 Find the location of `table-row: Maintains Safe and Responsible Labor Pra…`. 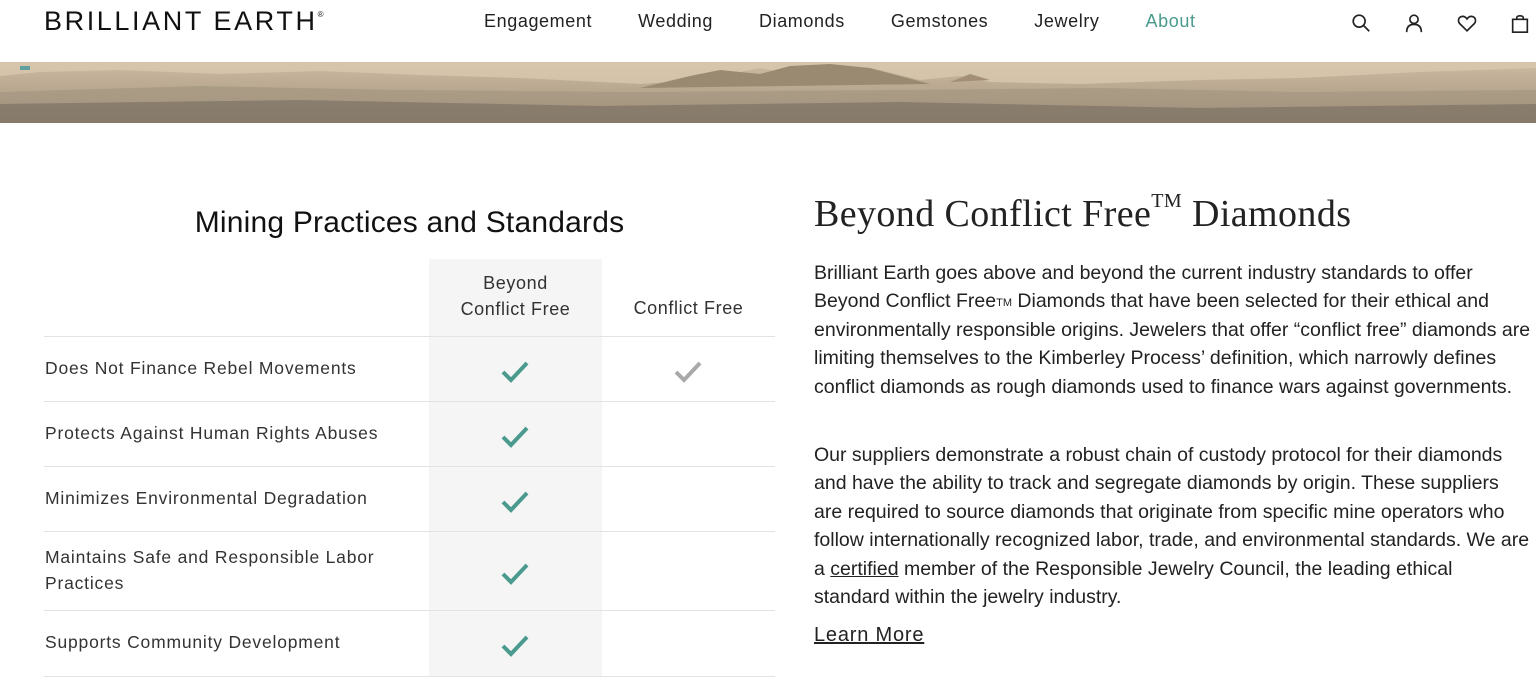

table-row: Maintains Safe and Responsible Labor Pra… is located at coordinates (409, 570).